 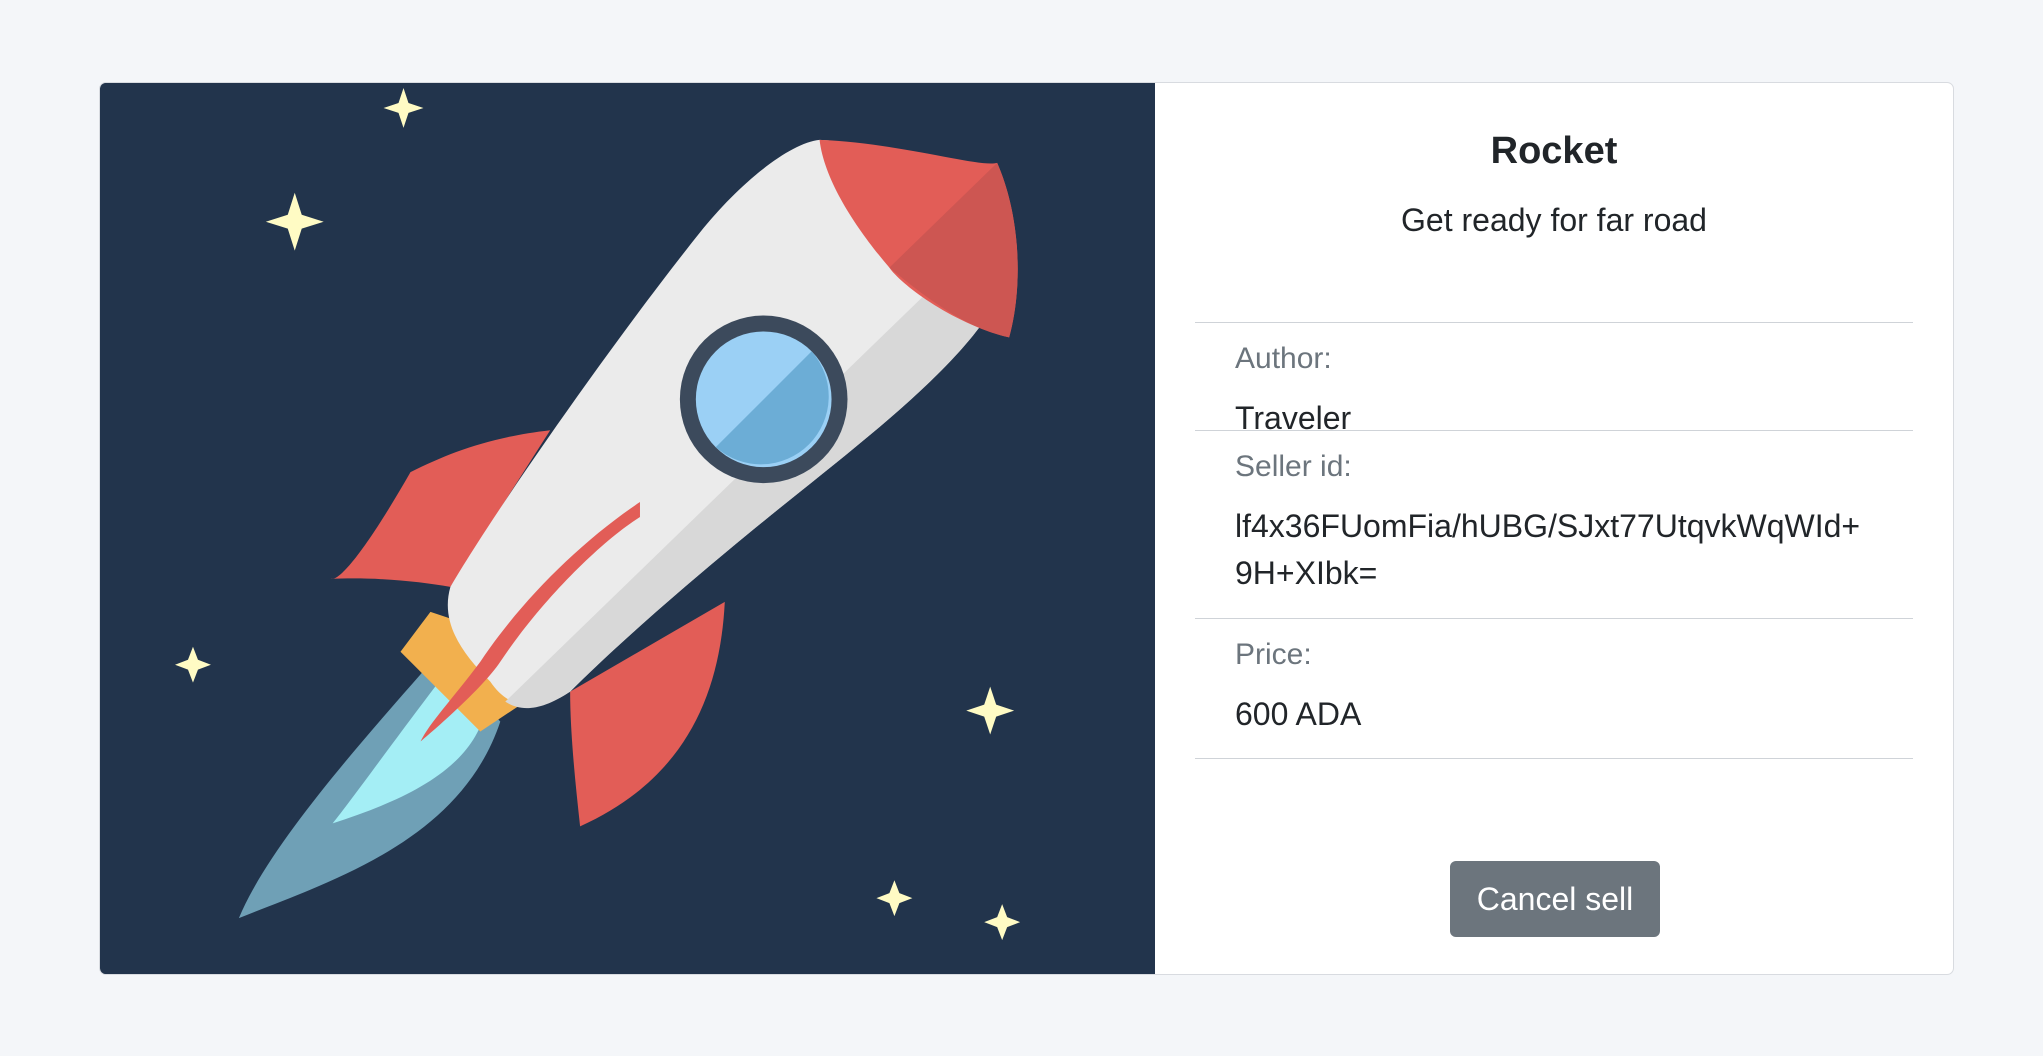 I want to click on product-title: Rocket, so click(x=1554, y=151).